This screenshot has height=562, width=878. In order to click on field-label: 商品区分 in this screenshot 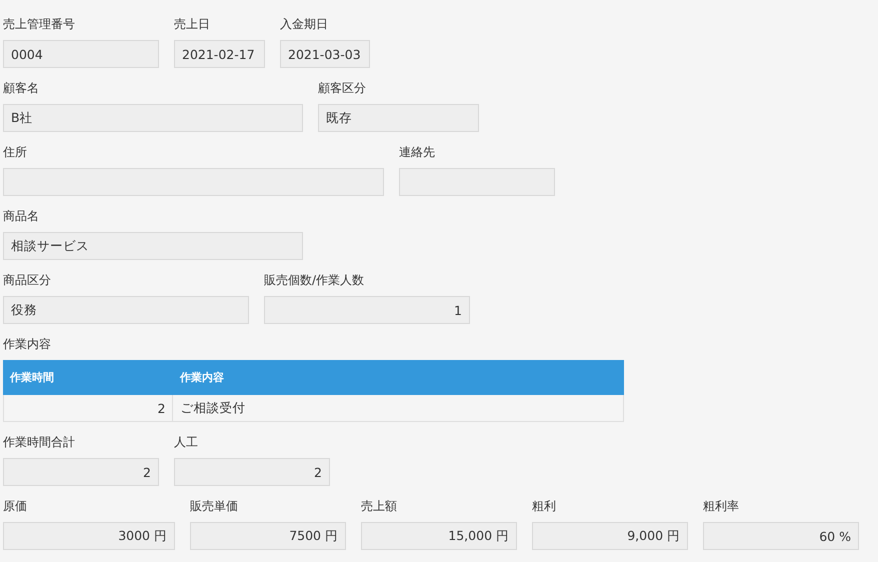, I will do `click(27, 280)`.